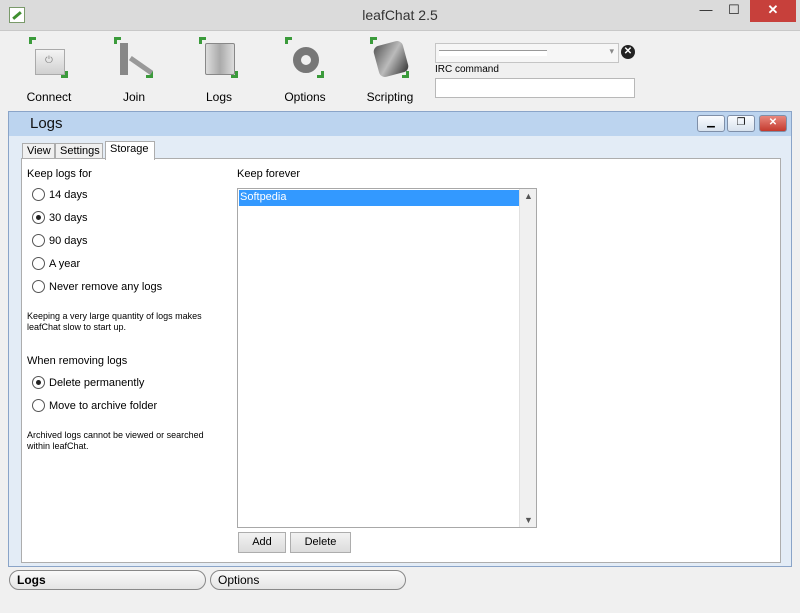 The image size is (800, 613). What do you see at coordinates (262, 542) in the screenshot?
I see `add-button: Add` at bounding box center [262, 542].